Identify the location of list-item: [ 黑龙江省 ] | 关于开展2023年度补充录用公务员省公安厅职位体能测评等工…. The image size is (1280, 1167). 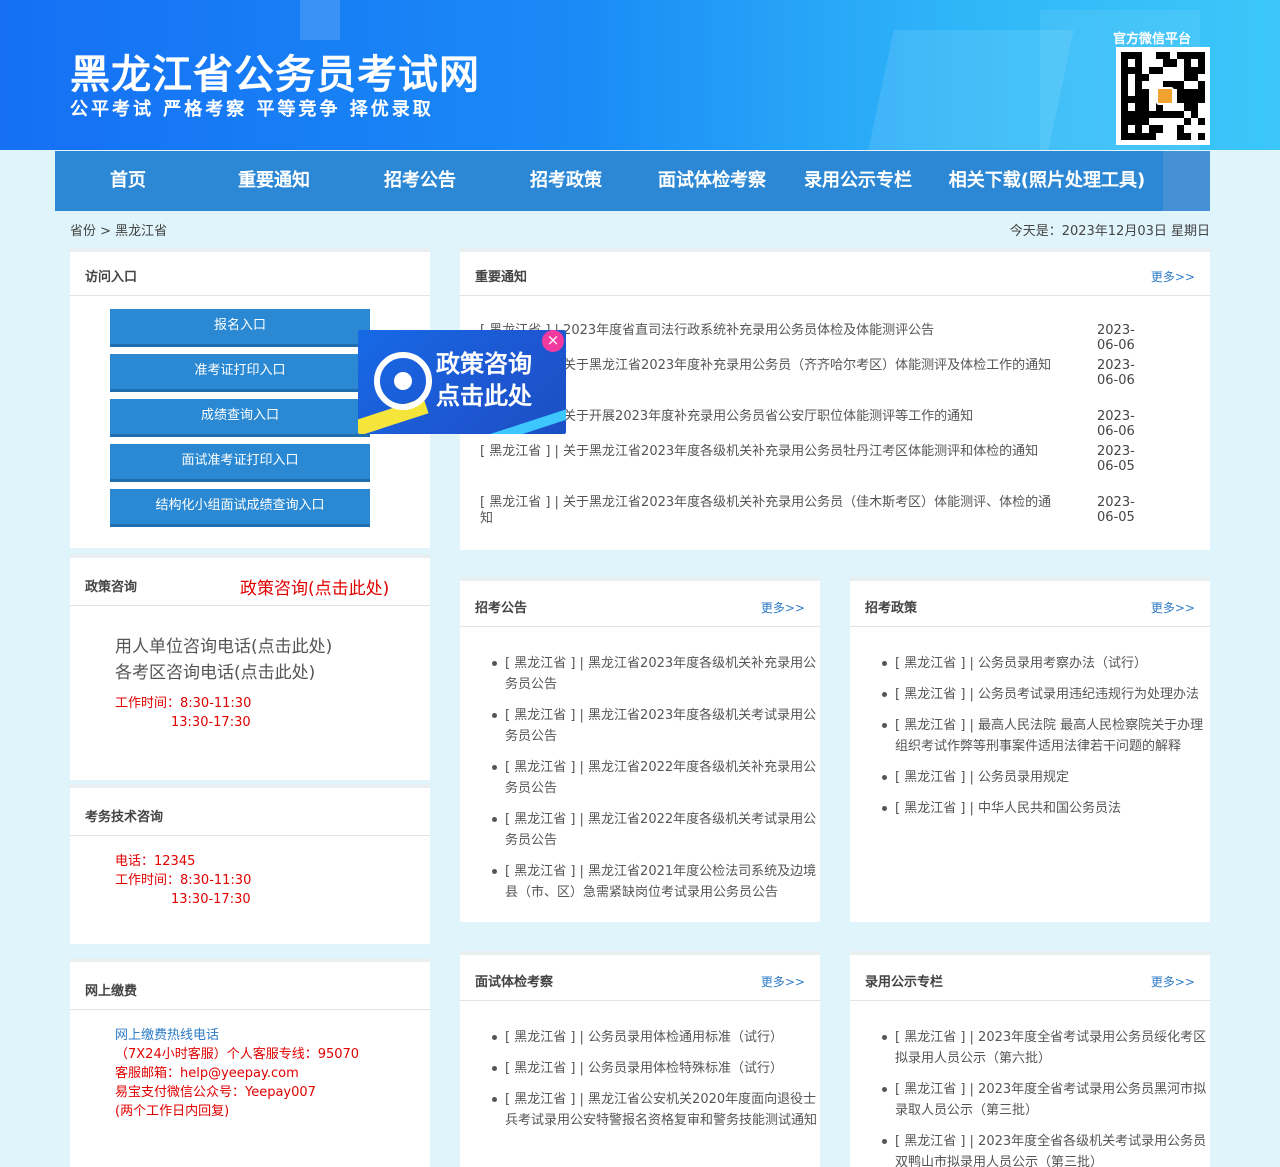
(807, 424).